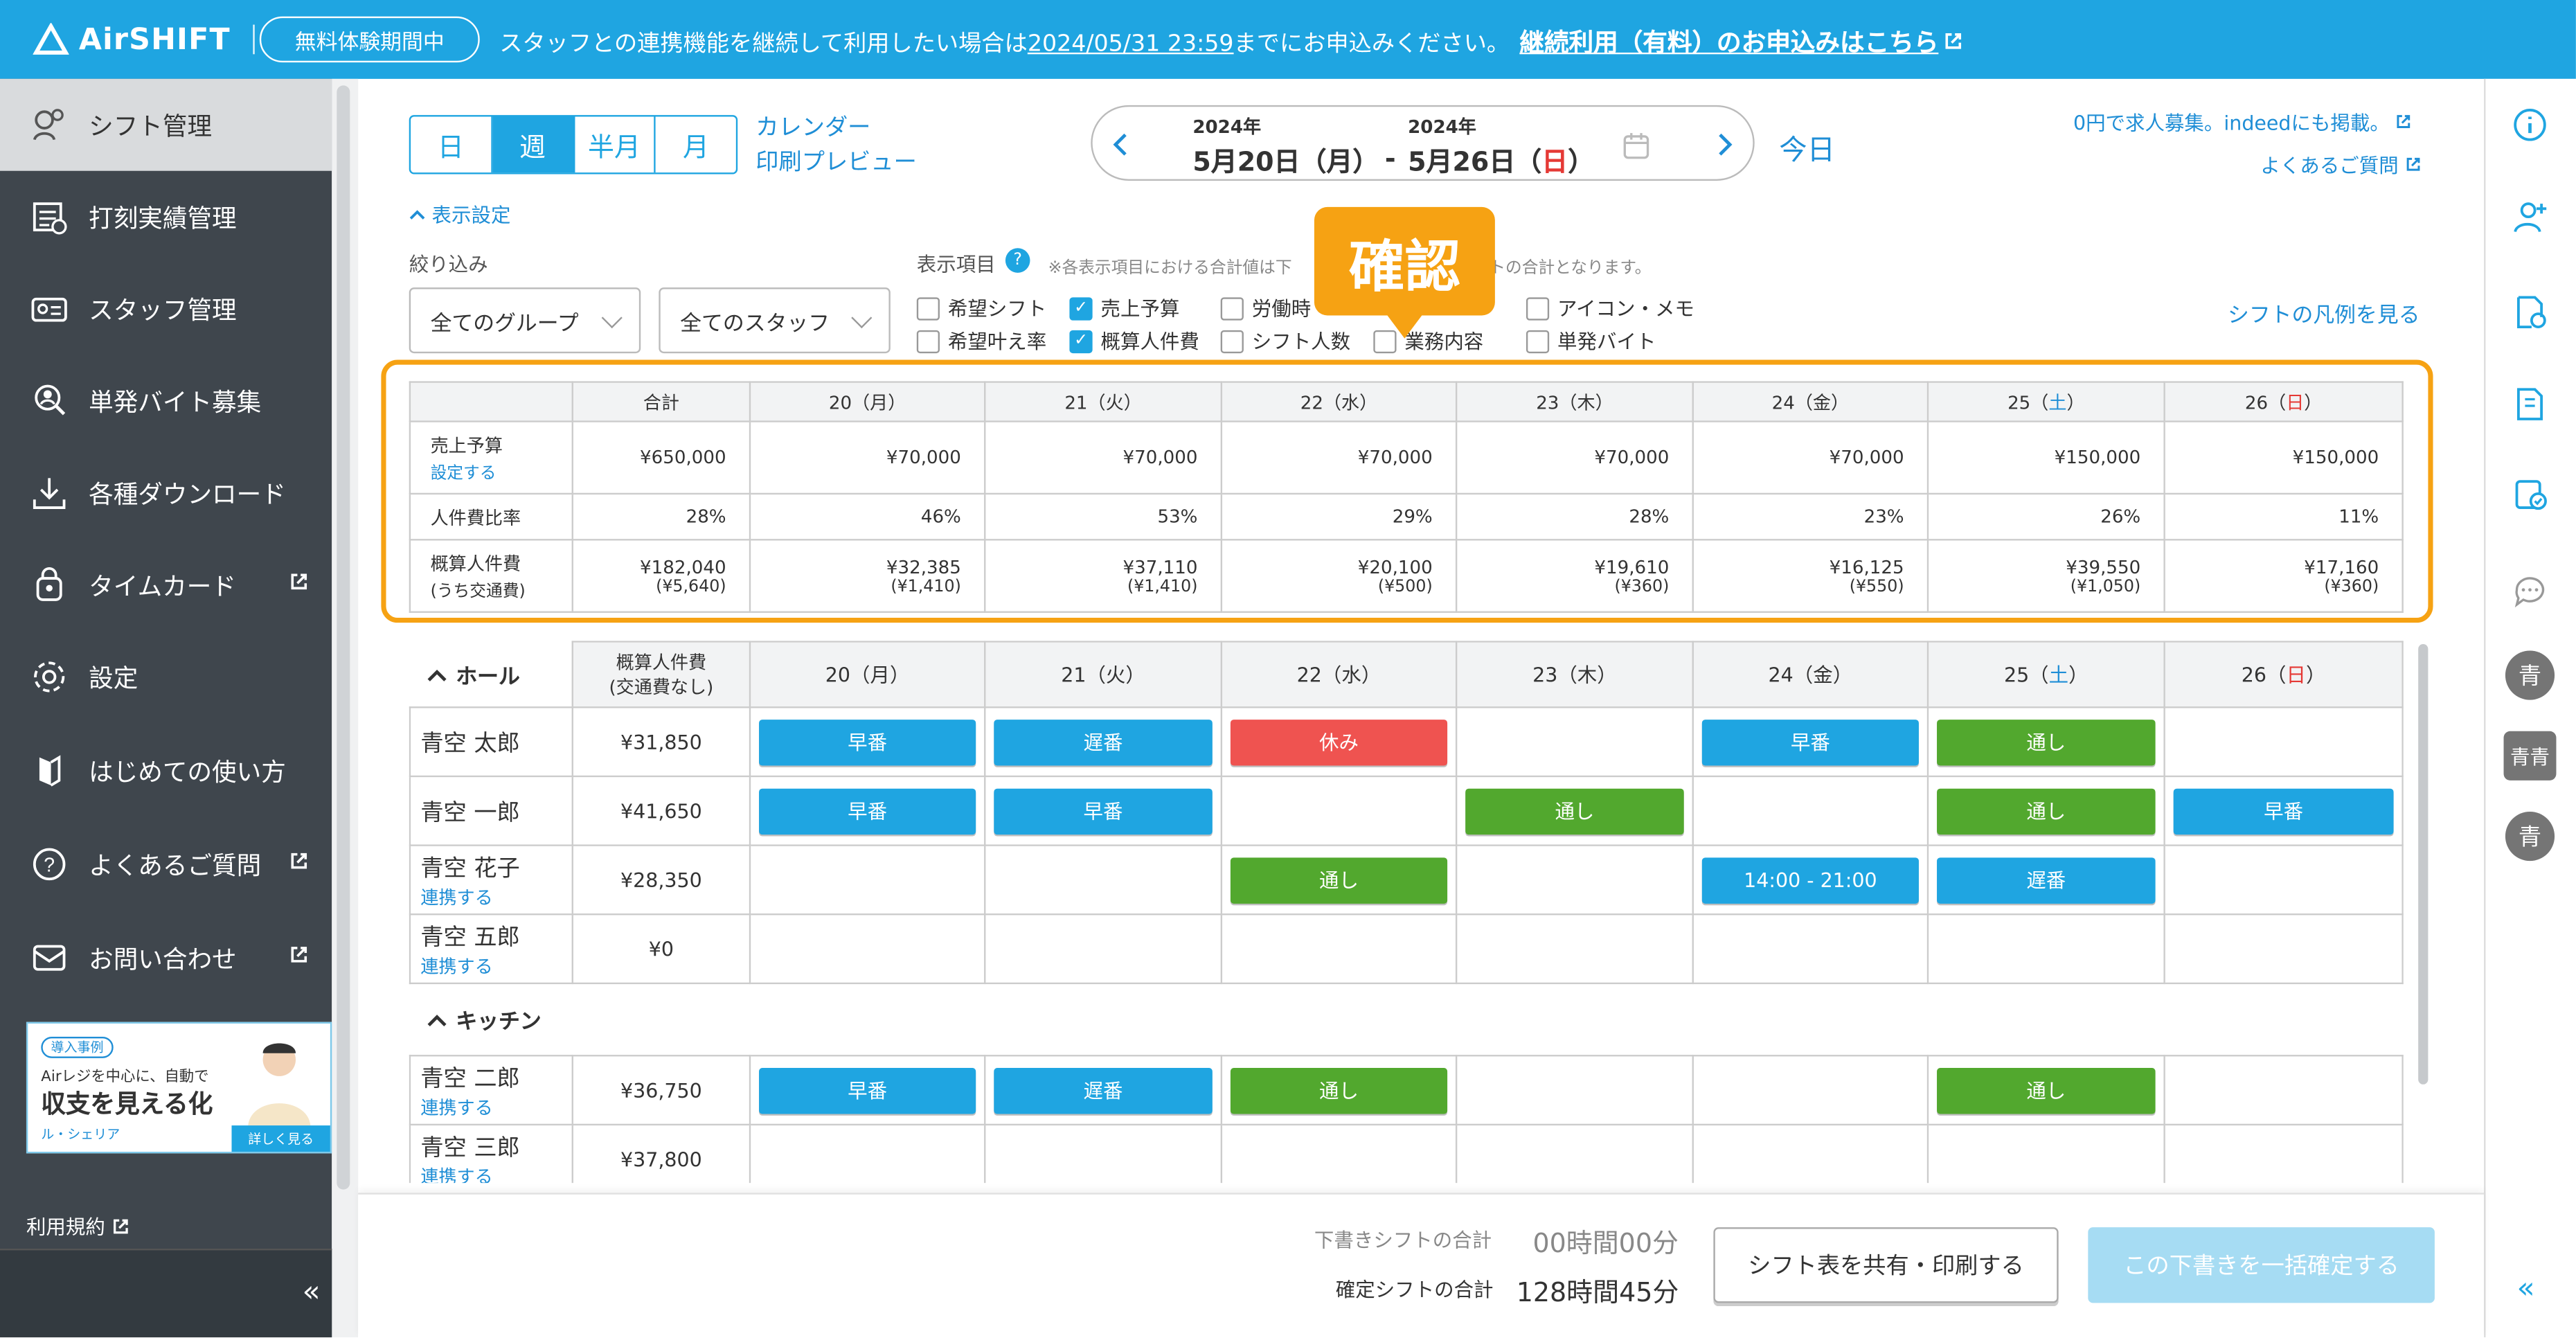  Describe the element at coordinates (166, 309) in the screenshot. I see `sidebar-item-staff: スタッフ管理` at that location.